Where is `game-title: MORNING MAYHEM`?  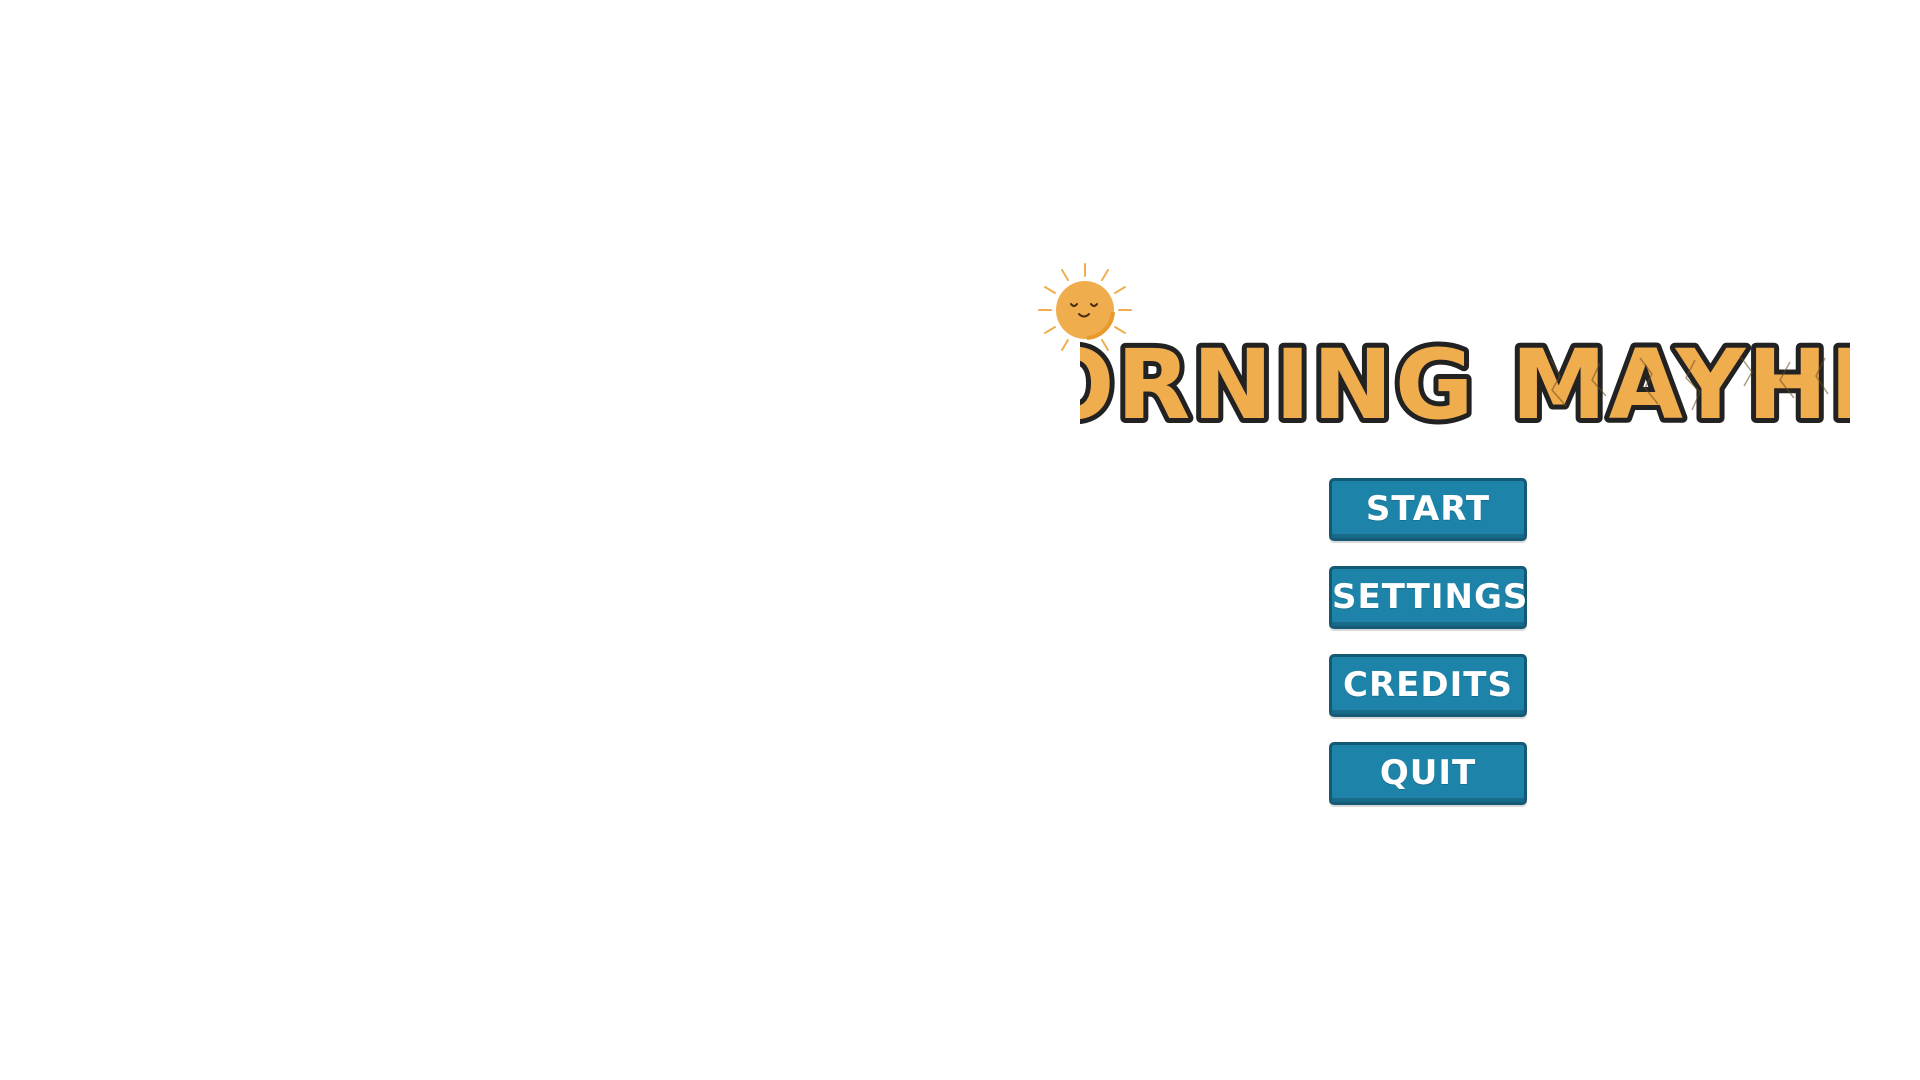
game-title: MORNING MAYHEM is located at coordinates (1465, 385).